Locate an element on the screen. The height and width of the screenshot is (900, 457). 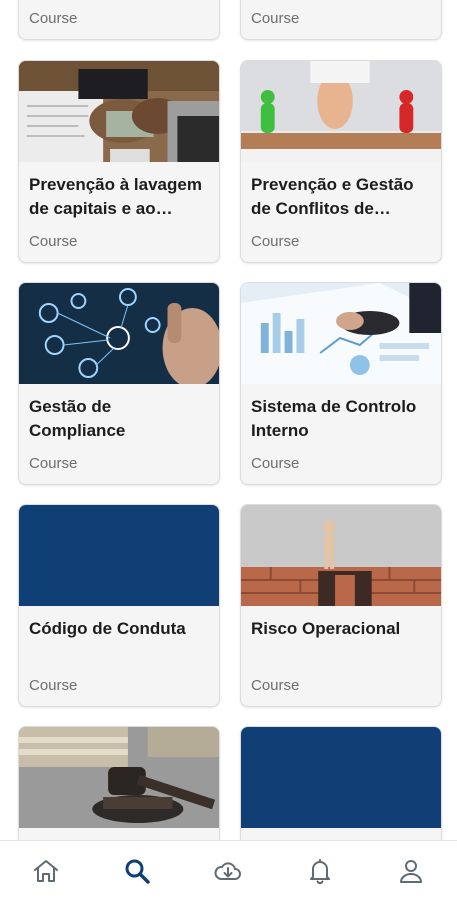
course-title: Risco Operacional is located at coordinates (326, 628).